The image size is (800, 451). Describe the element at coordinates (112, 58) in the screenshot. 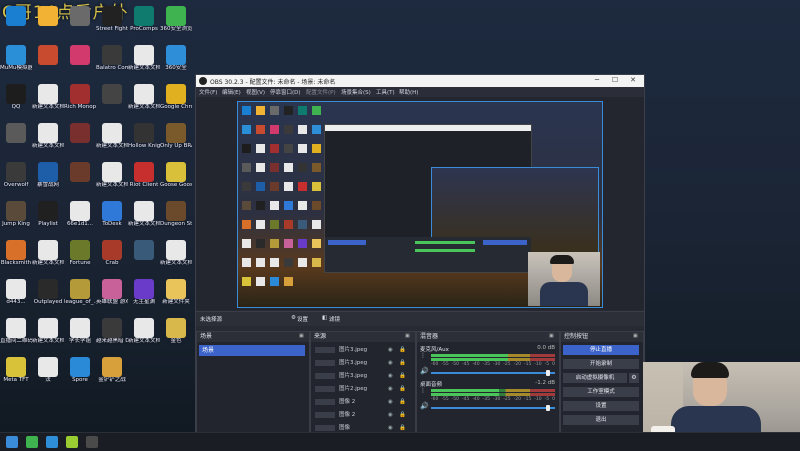

I see `desktop-icon: Balatro Company` at that location.